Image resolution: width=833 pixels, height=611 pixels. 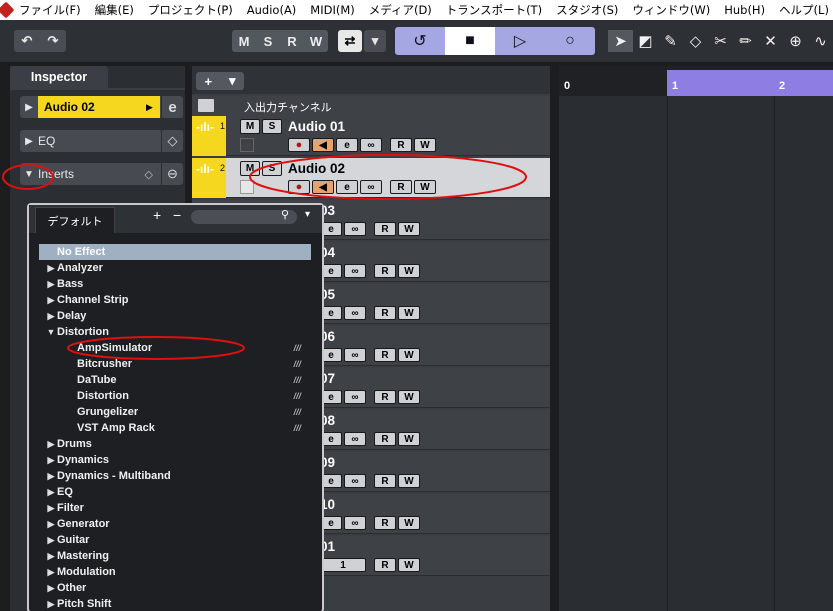 What do you see at coordinates (175, 476) in the screenshot?
I see `plugin-folder: ▶ Dynamics - Multiband` at bounding box center [175, 476].